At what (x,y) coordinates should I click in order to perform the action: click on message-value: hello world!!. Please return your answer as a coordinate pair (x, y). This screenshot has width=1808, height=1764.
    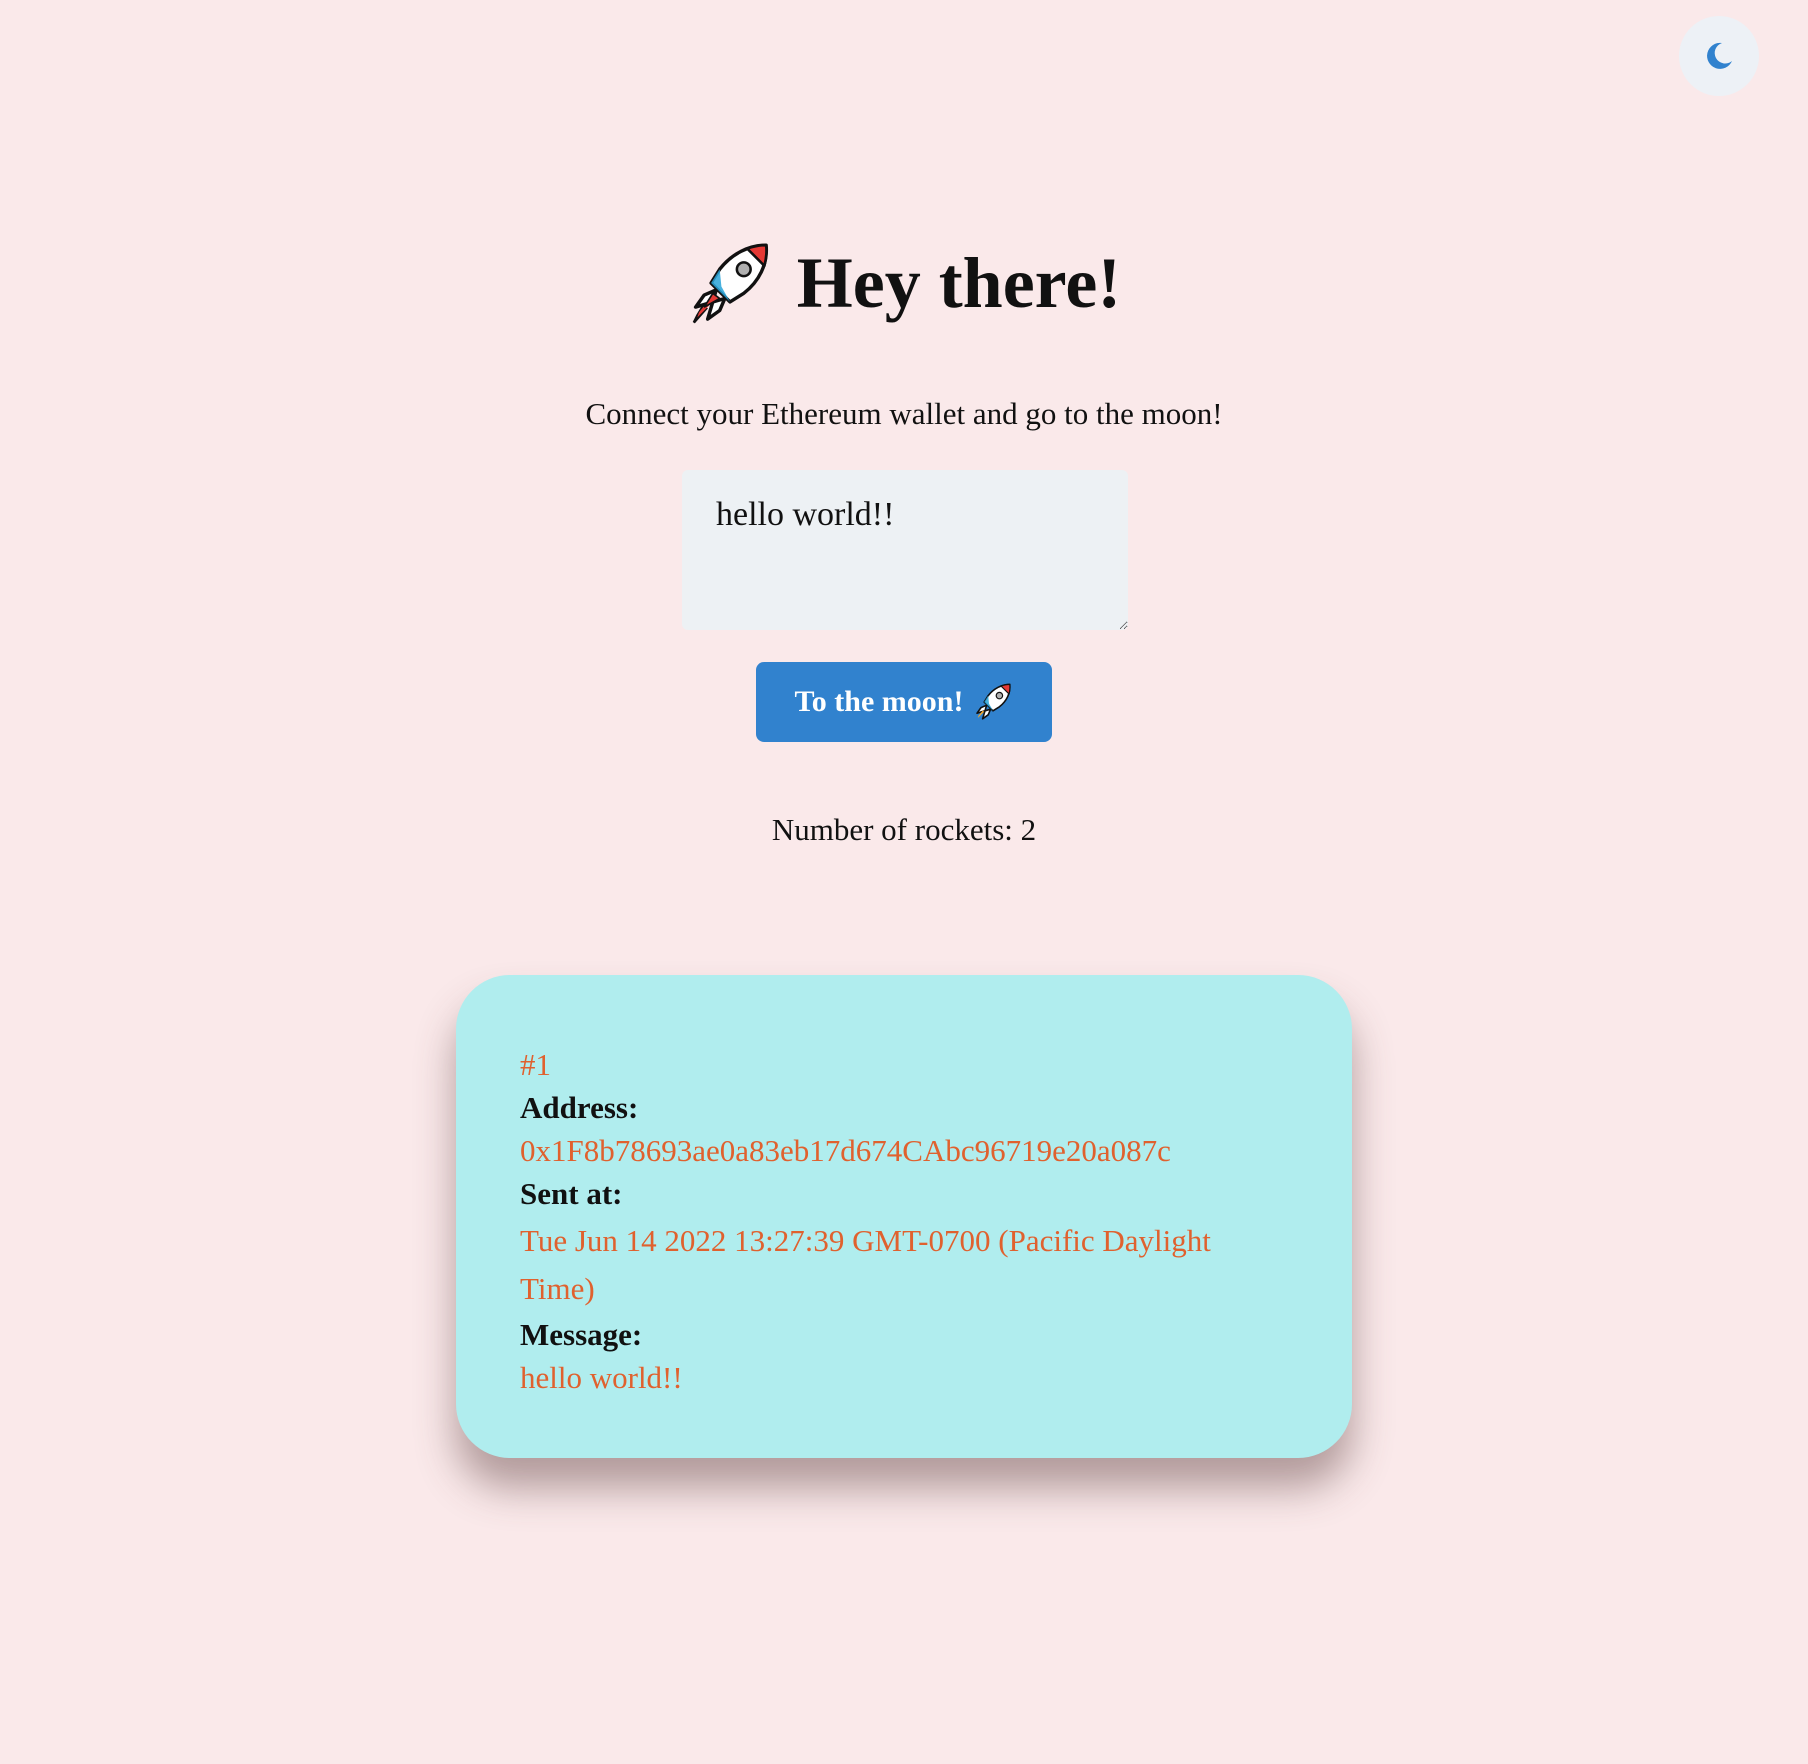
    Looking at the image, I should click on (601, 1377).